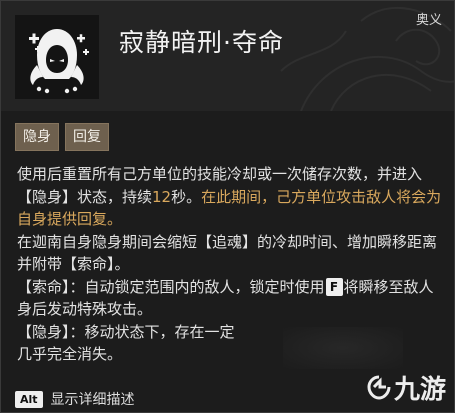  Describe the element at coordinates (419, 390) in the screenshot. I see `watermark-text: 九游` at that location.